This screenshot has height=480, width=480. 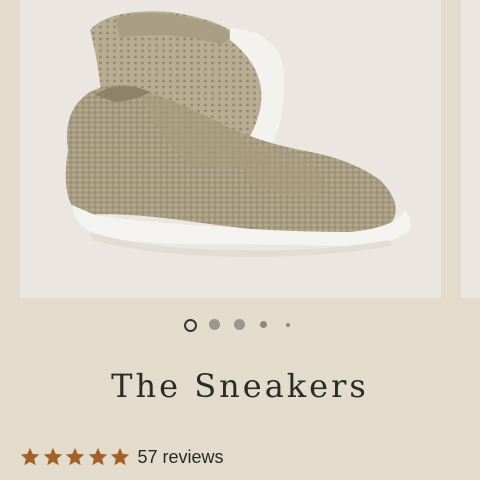 I want to click on next-slide-peek, so click(x=470, y=149).